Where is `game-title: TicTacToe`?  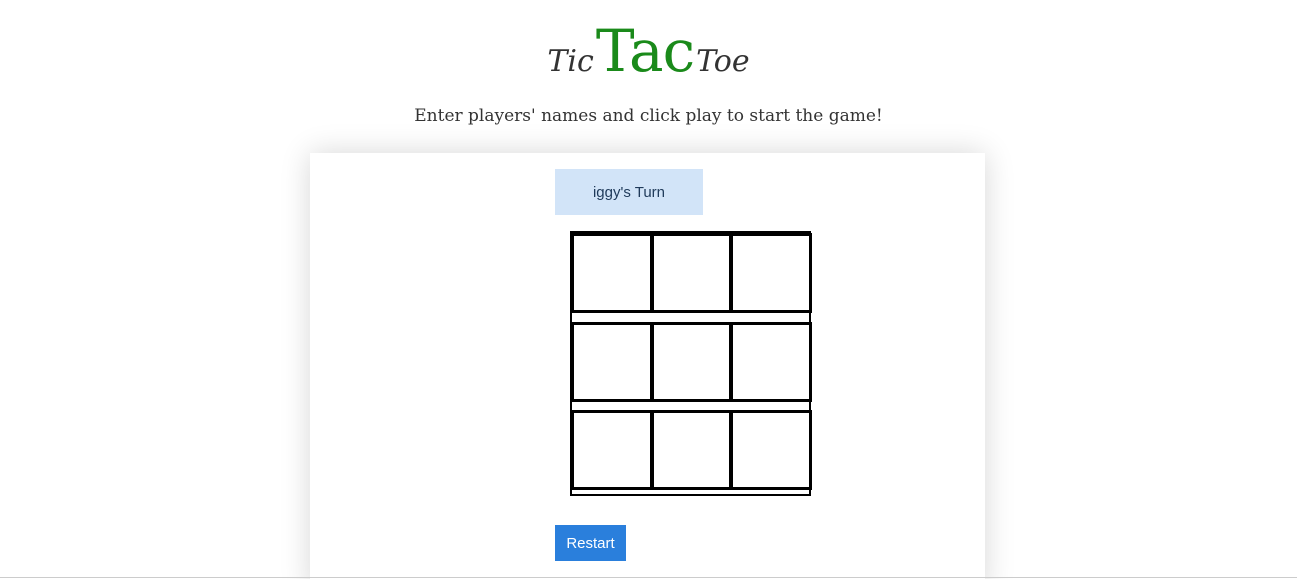
game-title: TicTacToe is located at coordinates (648, 51).